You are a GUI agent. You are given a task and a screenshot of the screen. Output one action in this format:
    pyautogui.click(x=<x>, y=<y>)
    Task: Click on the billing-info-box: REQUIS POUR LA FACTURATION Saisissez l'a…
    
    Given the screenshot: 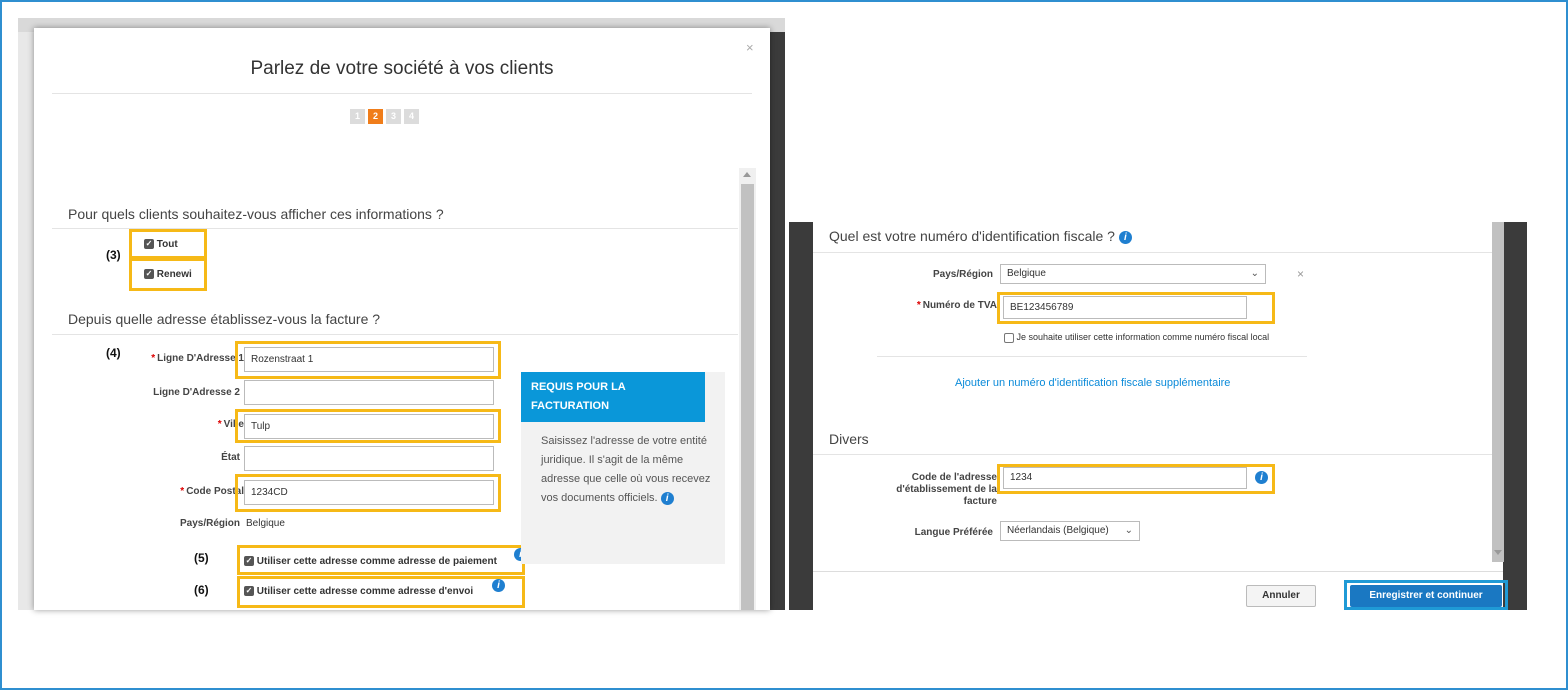 What is the action you would take?
    pyautogui.click(x=623, y=468)
    